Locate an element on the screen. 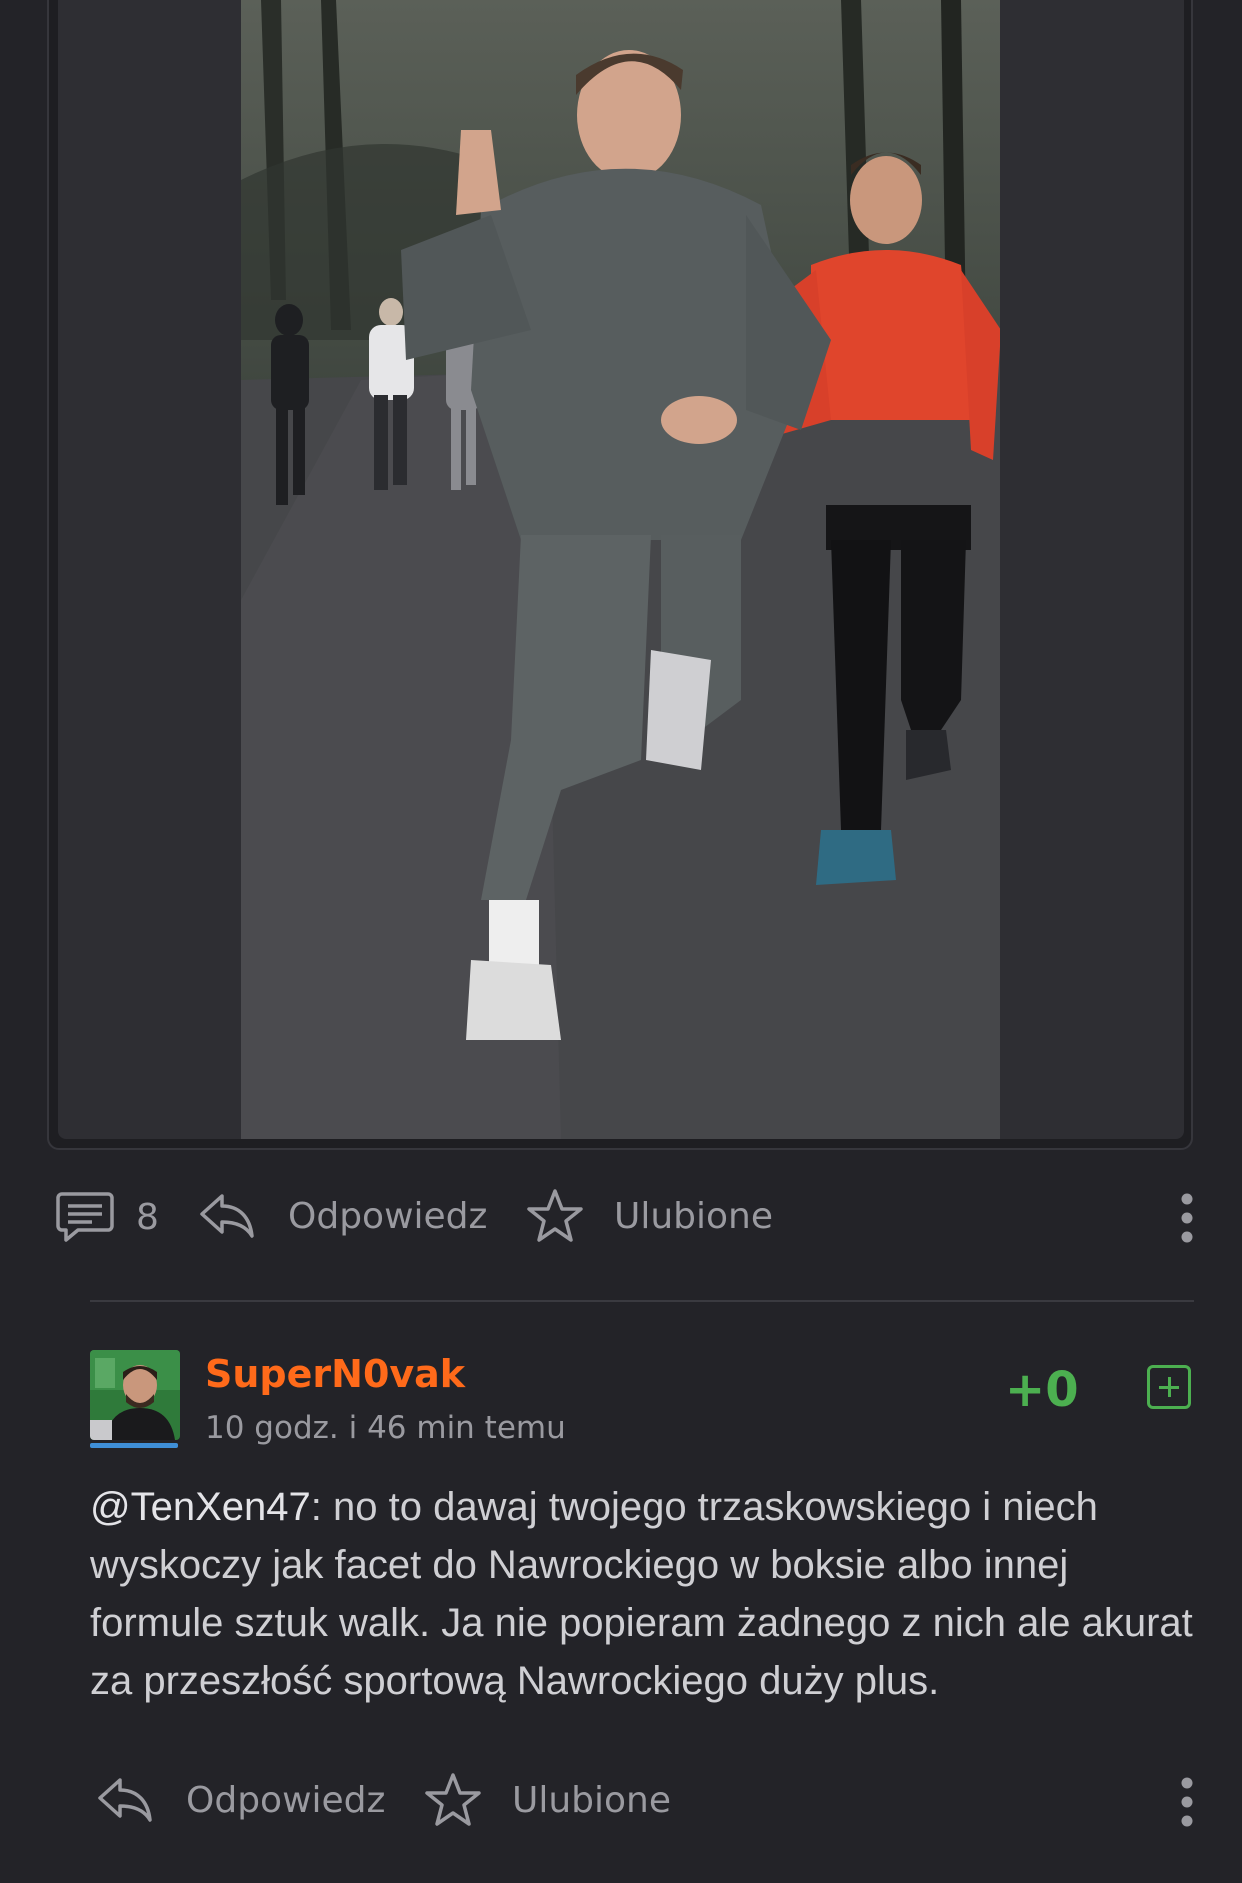 Image resolution: width=1242 pixels, height=1883 pixels. upvote-plus-button is located at coordinates (1169, 1387).